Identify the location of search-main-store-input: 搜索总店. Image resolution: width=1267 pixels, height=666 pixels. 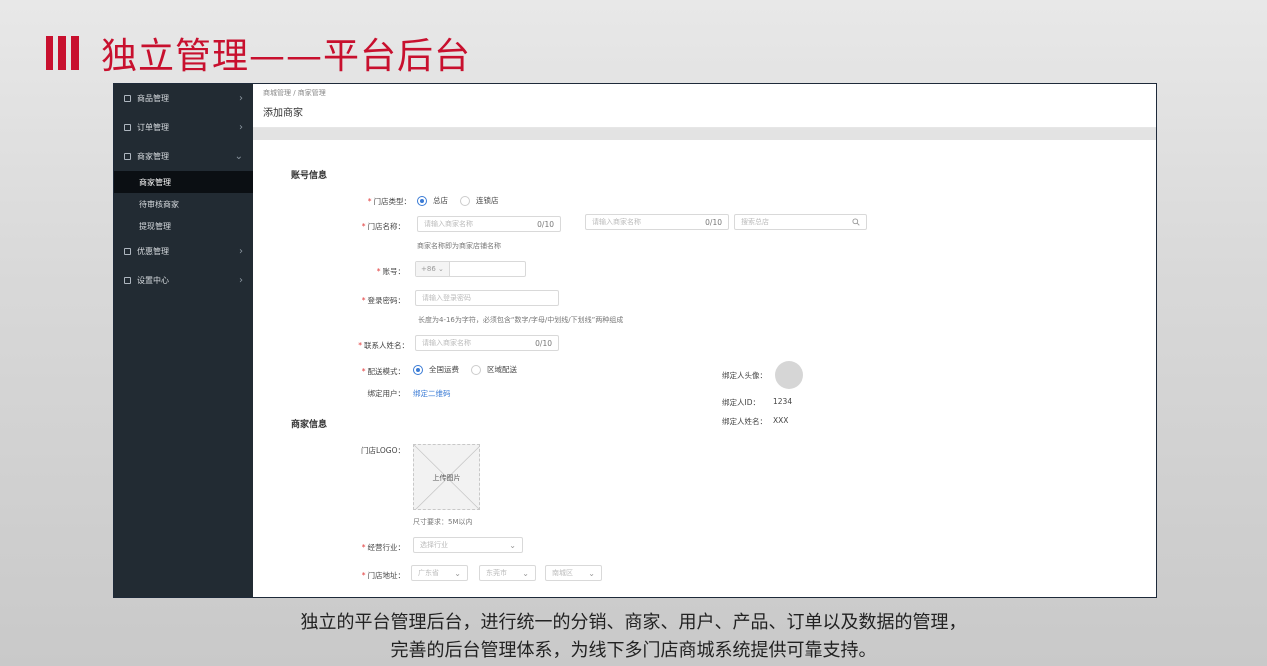
(800, 222).